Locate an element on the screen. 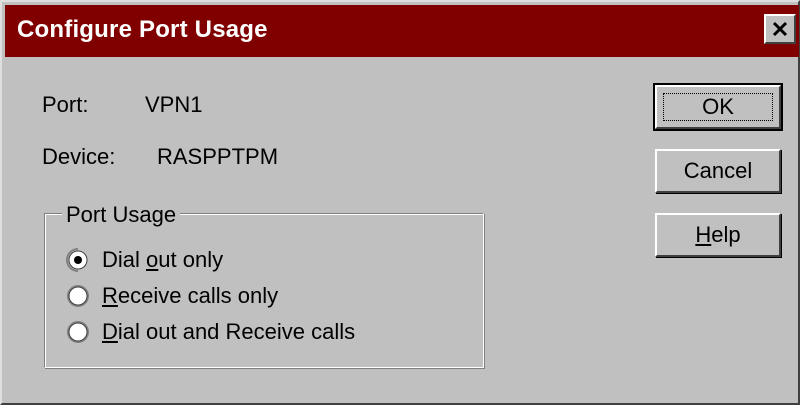 This screenshot has height=405, width=800. help-button: Help is located at coordinates (718, 235).